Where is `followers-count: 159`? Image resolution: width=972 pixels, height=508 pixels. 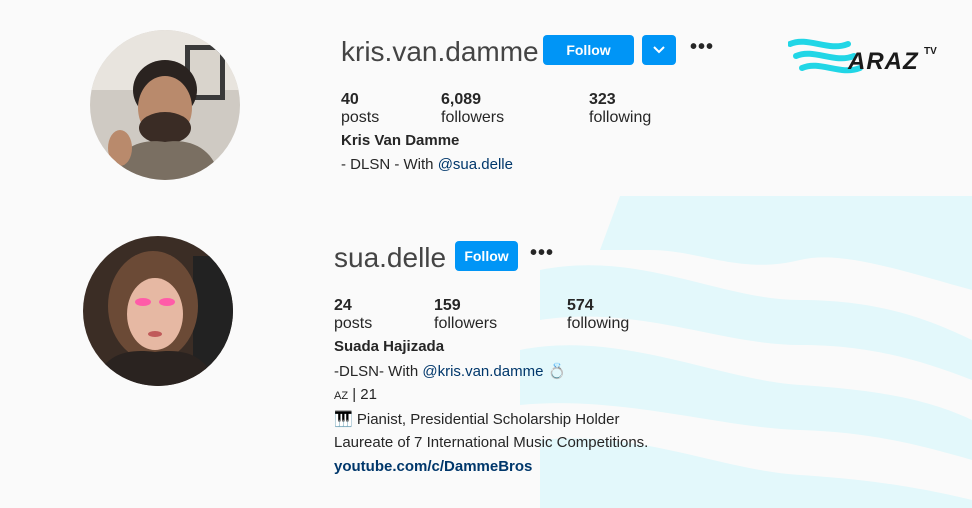 followers-count: 159 is located at coordinates (447, 305).